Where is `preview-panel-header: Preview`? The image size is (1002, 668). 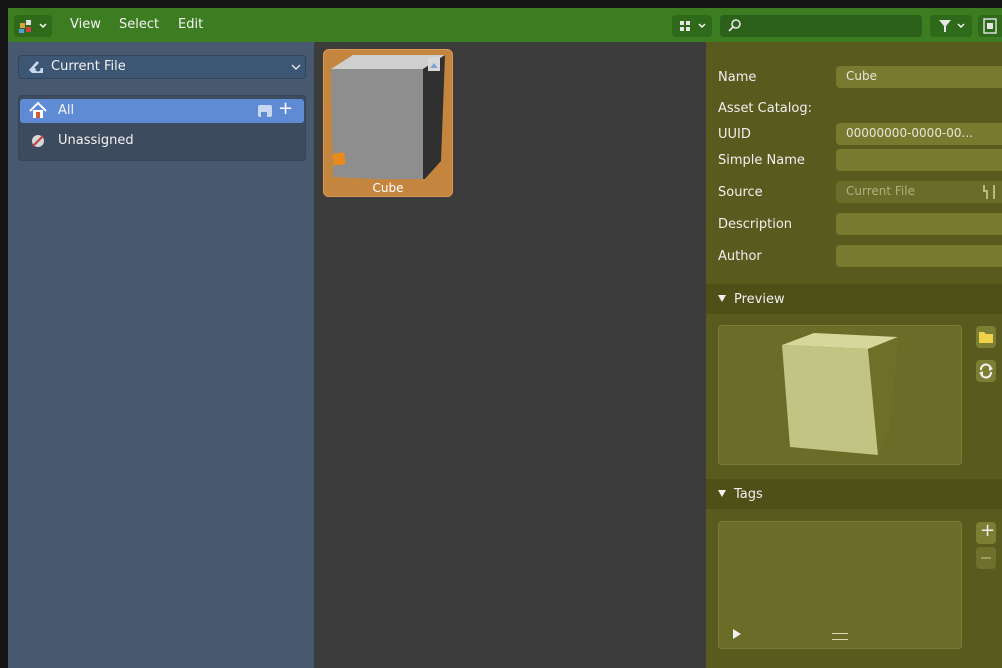
preview-panel-header: Preview is located at coordinates (854, 299).